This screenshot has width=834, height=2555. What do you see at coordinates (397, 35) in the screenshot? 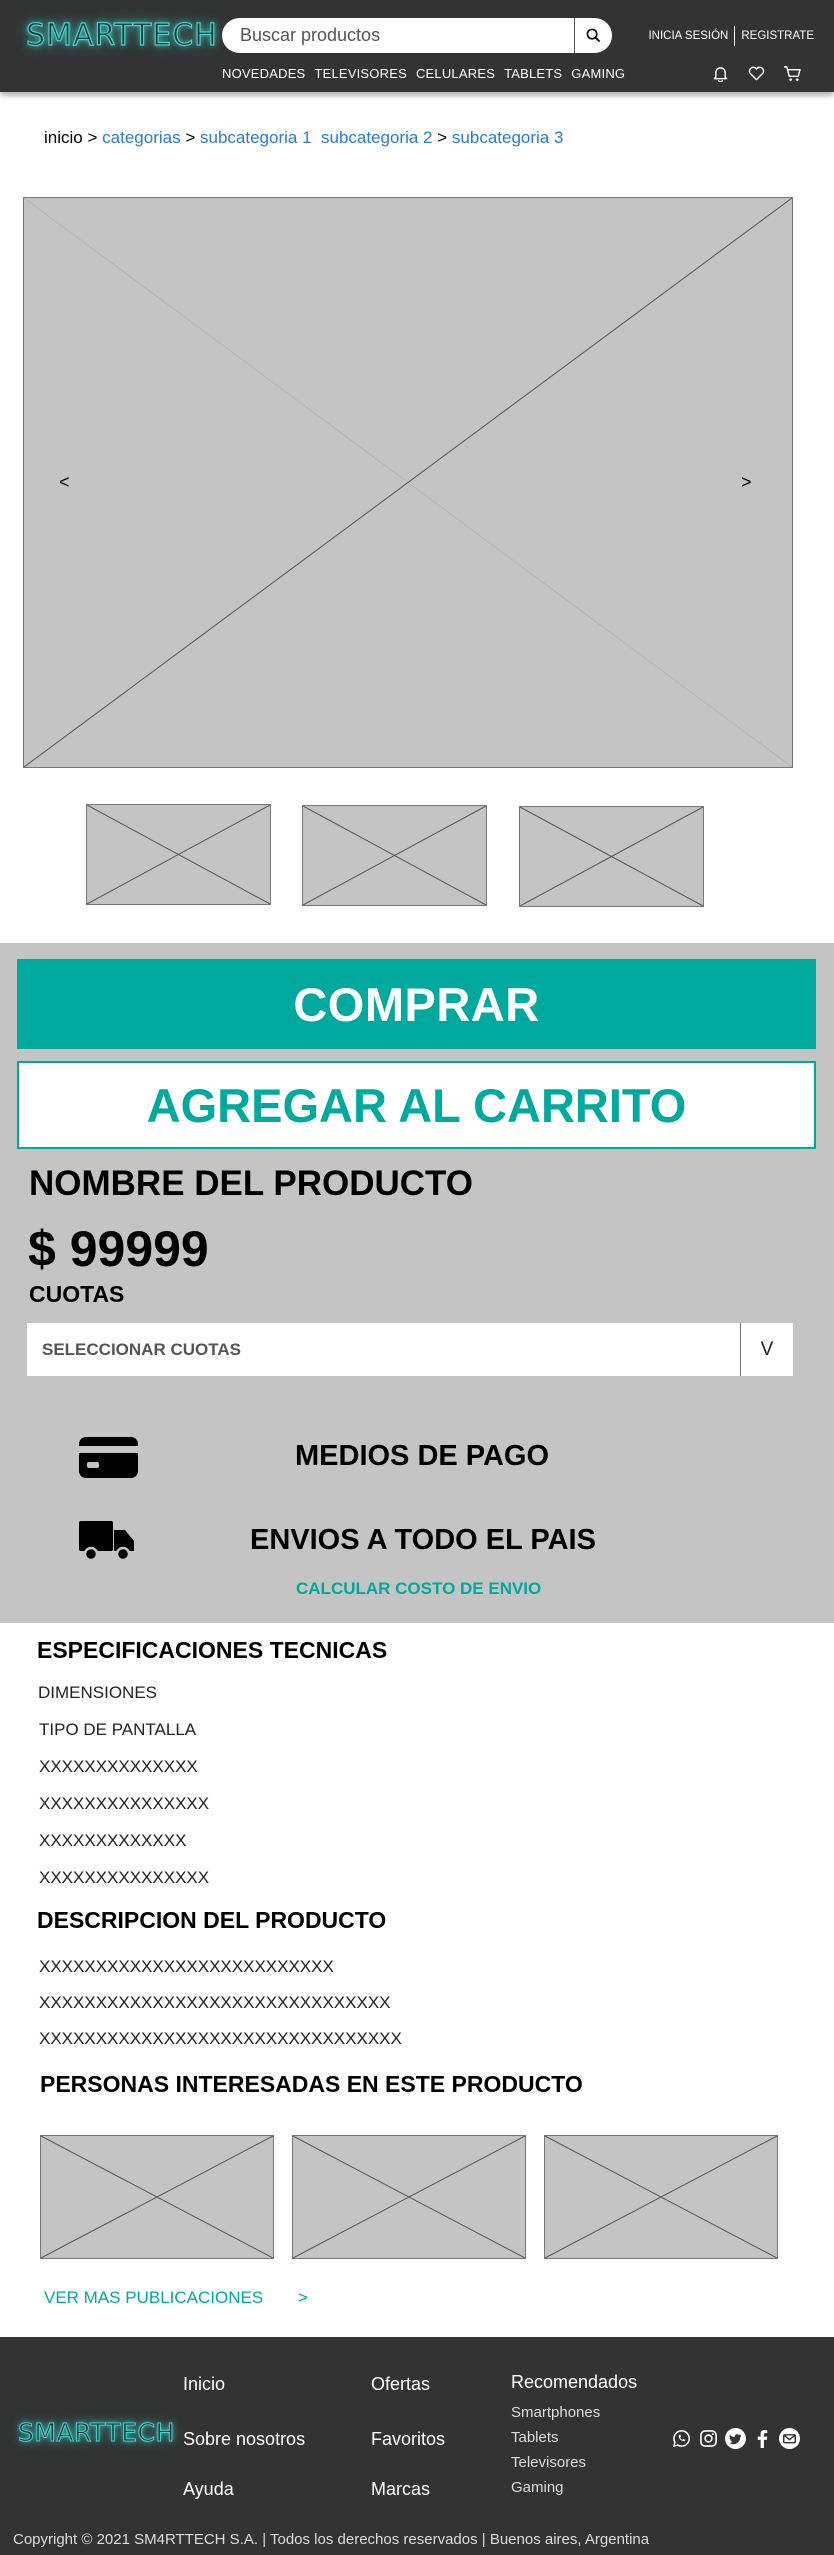
I see `search-input` at bounding box center [397, 35].